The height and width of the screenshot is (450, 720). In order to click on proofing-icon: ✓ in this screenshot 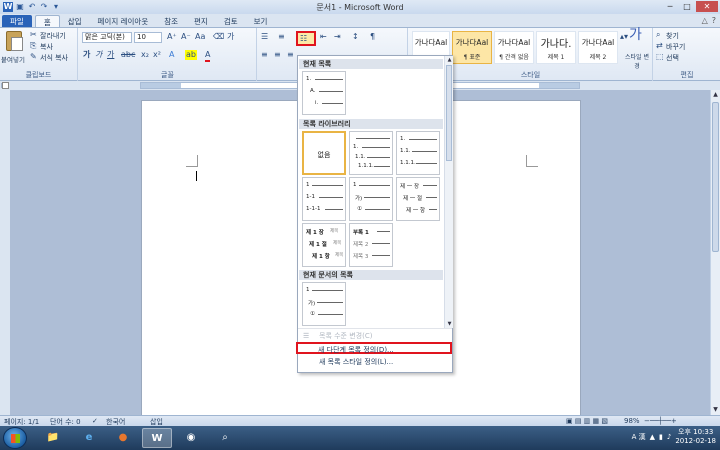, I will do `click(95, 421)`.